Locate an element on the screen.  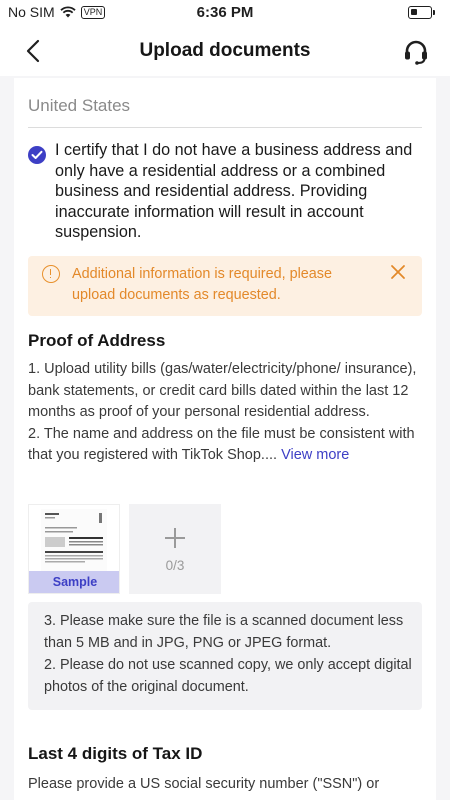
checkbox-checked-icon is located at coordinates (37, 155).